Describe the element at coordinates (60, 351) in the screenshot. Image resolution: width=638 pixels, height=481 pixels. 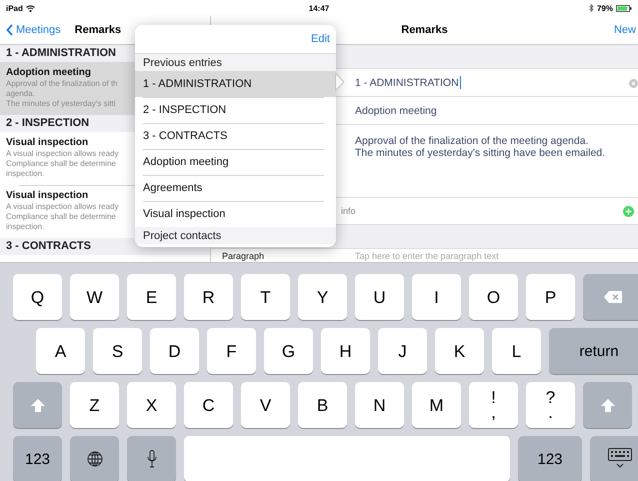
I see `letter-key: A` at that location.